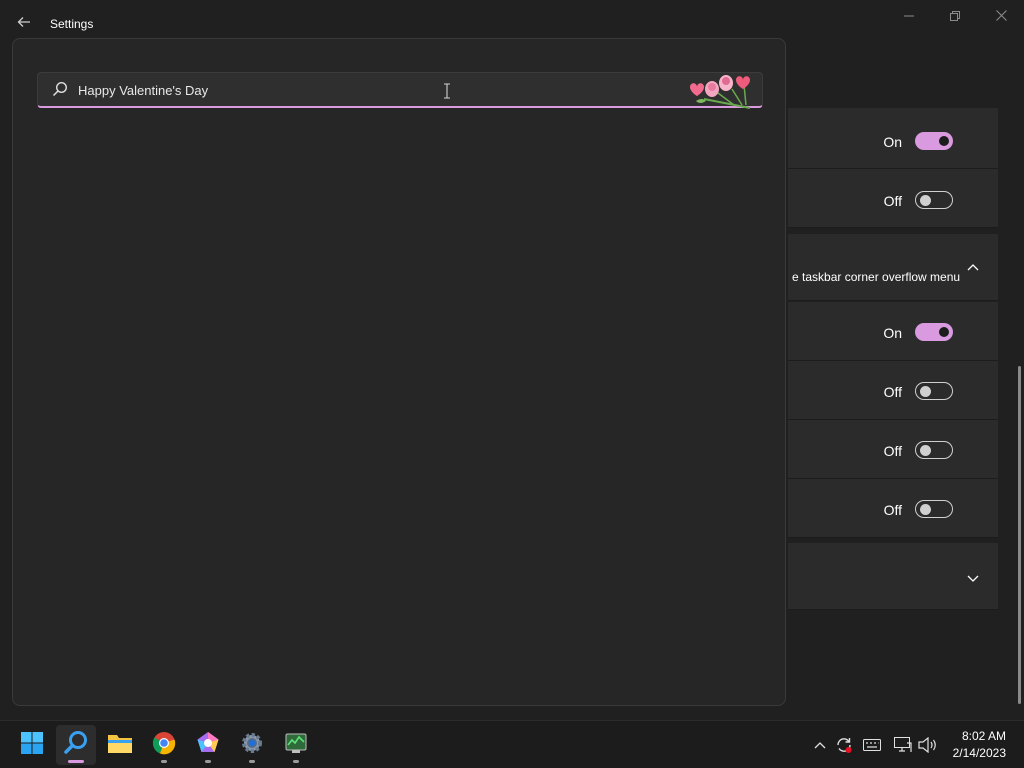 This screenshot has height=768, width=1024. I want to click on scrollbar, so click(1019, 535).